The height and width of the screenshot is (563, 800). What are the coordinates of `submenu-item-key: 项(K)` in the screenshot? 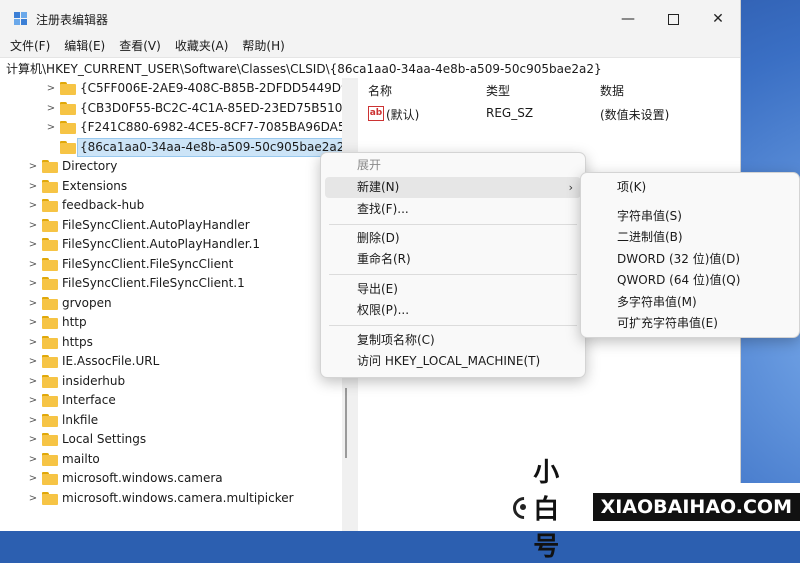 It's located at (690, 187).